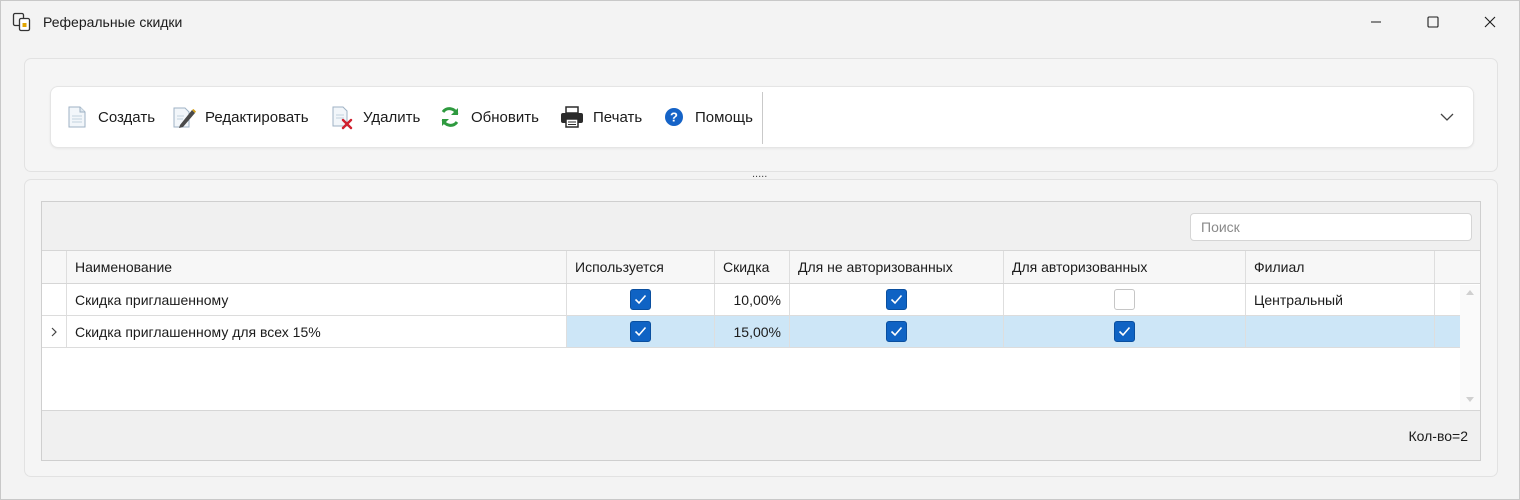 This screenshot has height=500, width=1520. What do you see at coordinates (505, 117) in the screenshot?
I see `refresh-button-label: Обновить` at bounding box center [505, 117].